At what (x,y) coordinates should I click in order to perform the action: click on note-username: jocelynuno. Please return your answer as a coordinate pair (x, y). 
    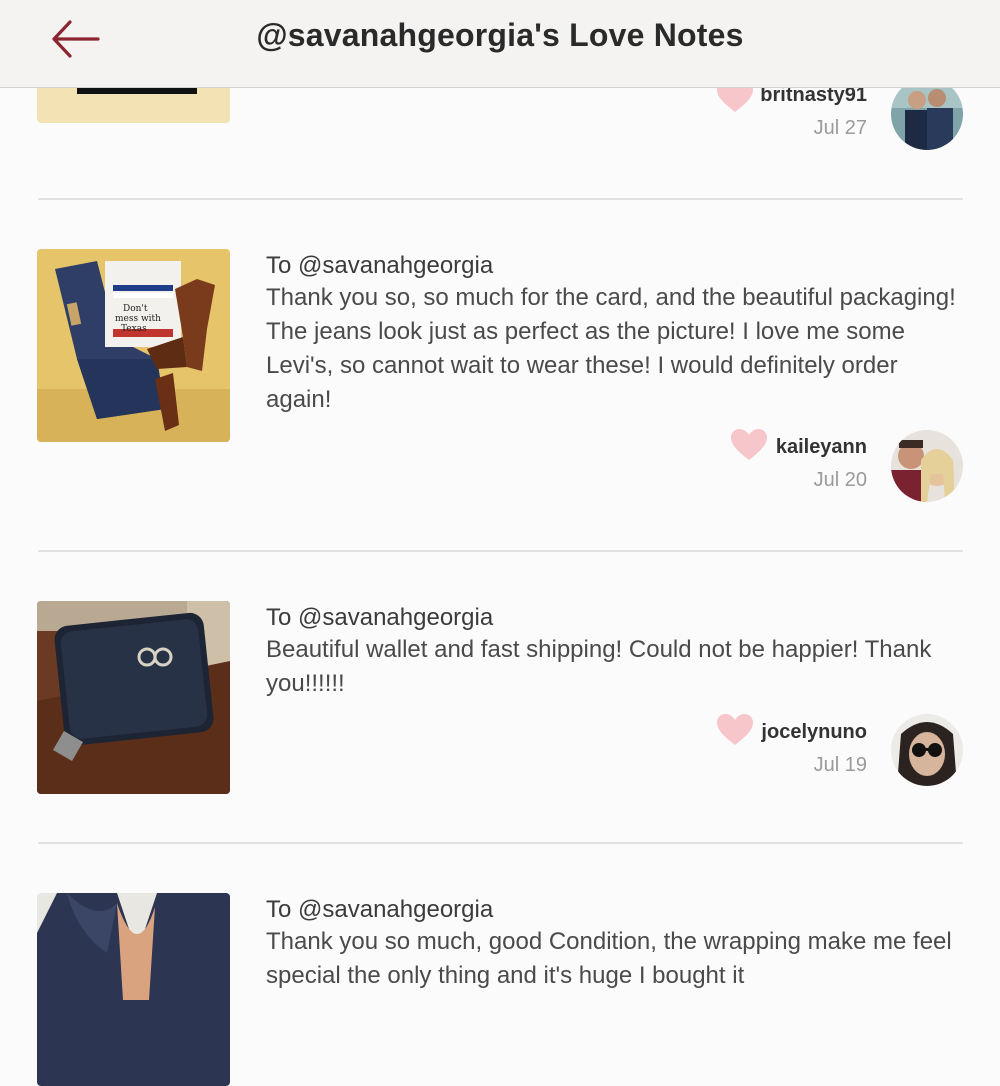
    Looking at the image, I should click on (814, 732).